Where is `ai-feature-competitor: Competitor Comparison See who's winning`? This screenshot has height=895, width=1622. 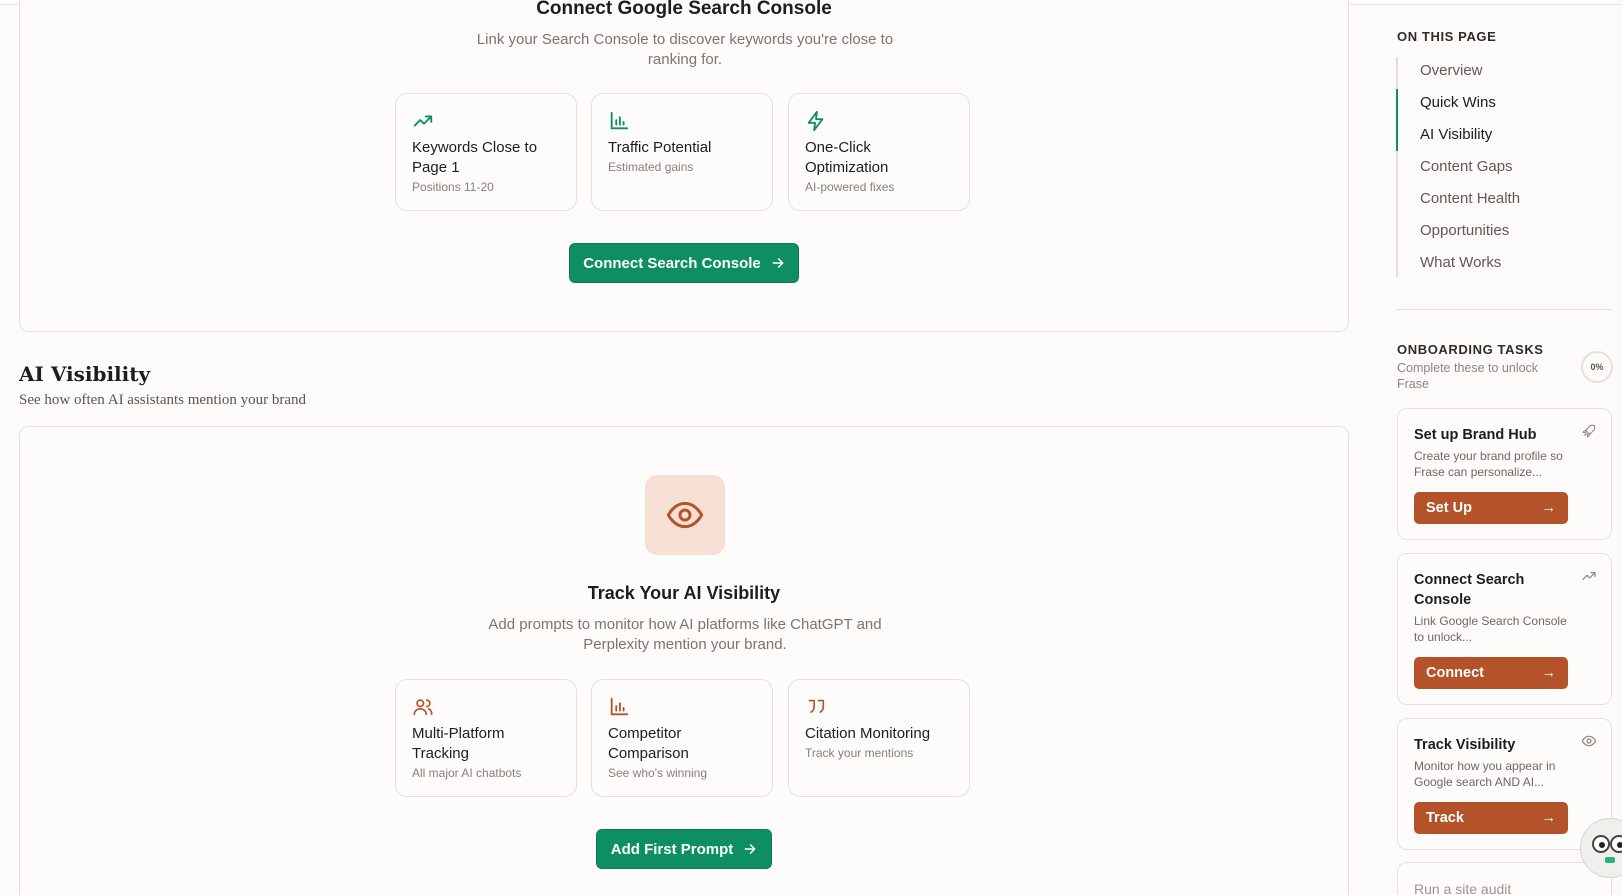 ai-feature-competitor: Competitor Comparison See who's winning is located at coordinates (682, 738).